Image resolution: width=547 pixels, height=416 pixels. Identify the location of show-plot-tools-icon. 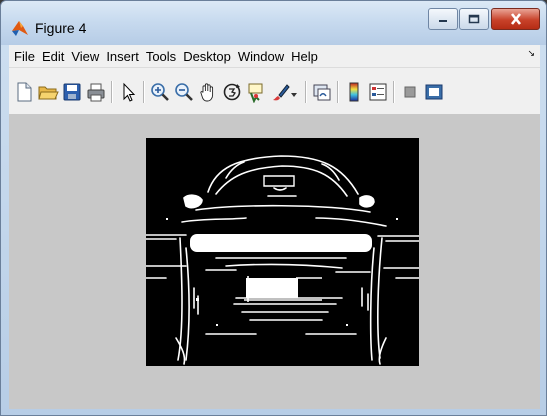
(434, 92).